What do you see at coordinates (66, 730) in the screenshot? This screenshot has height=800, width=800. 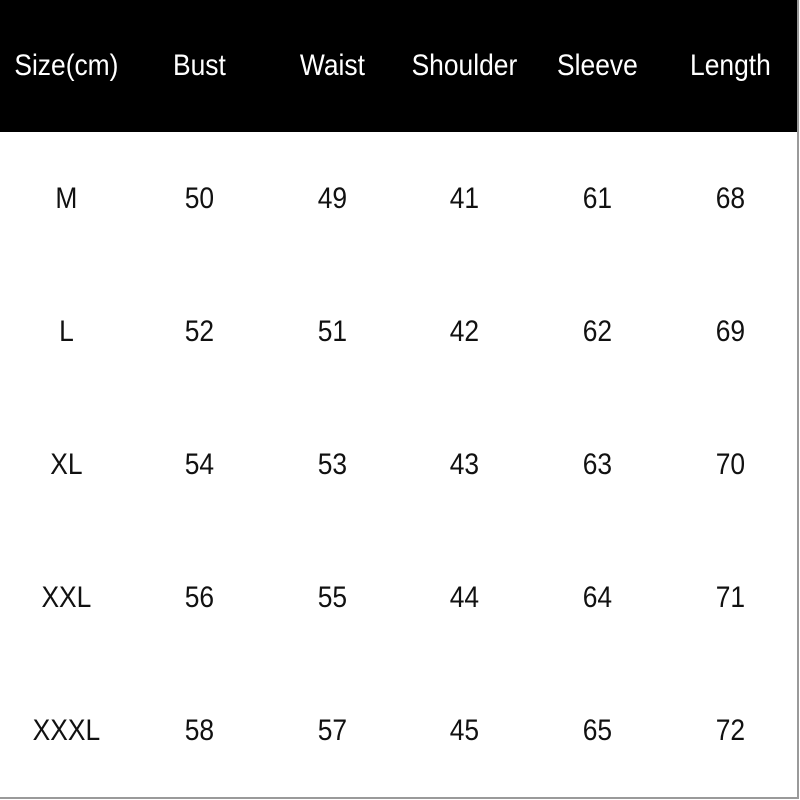 I see `cell-size: XXXL` at bounding box center [66, 730].